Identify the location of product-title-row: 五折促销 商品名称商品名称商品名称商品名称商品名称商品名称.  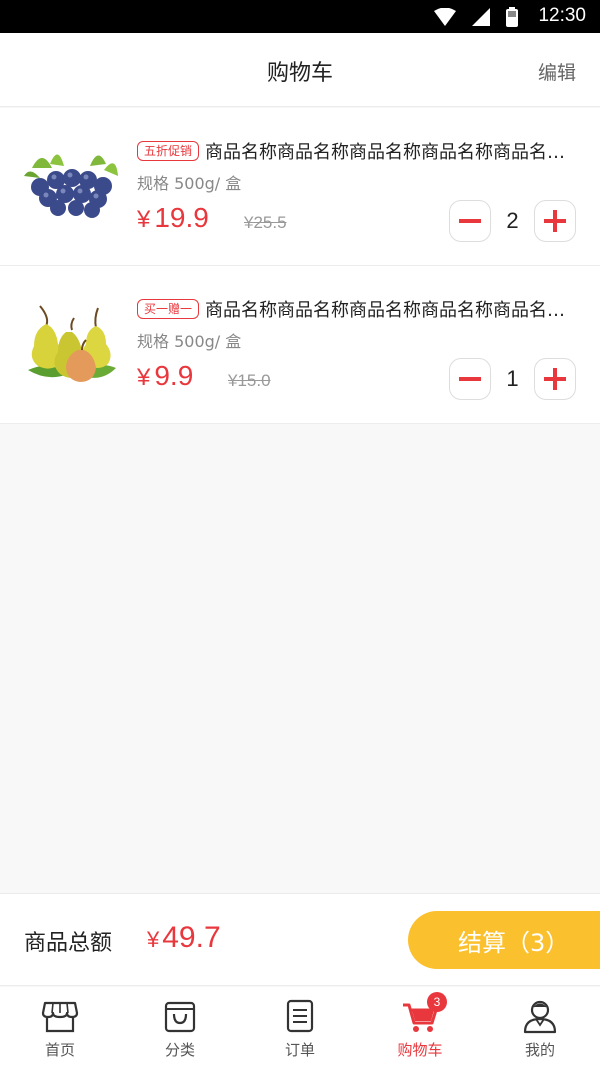
(357, 151).